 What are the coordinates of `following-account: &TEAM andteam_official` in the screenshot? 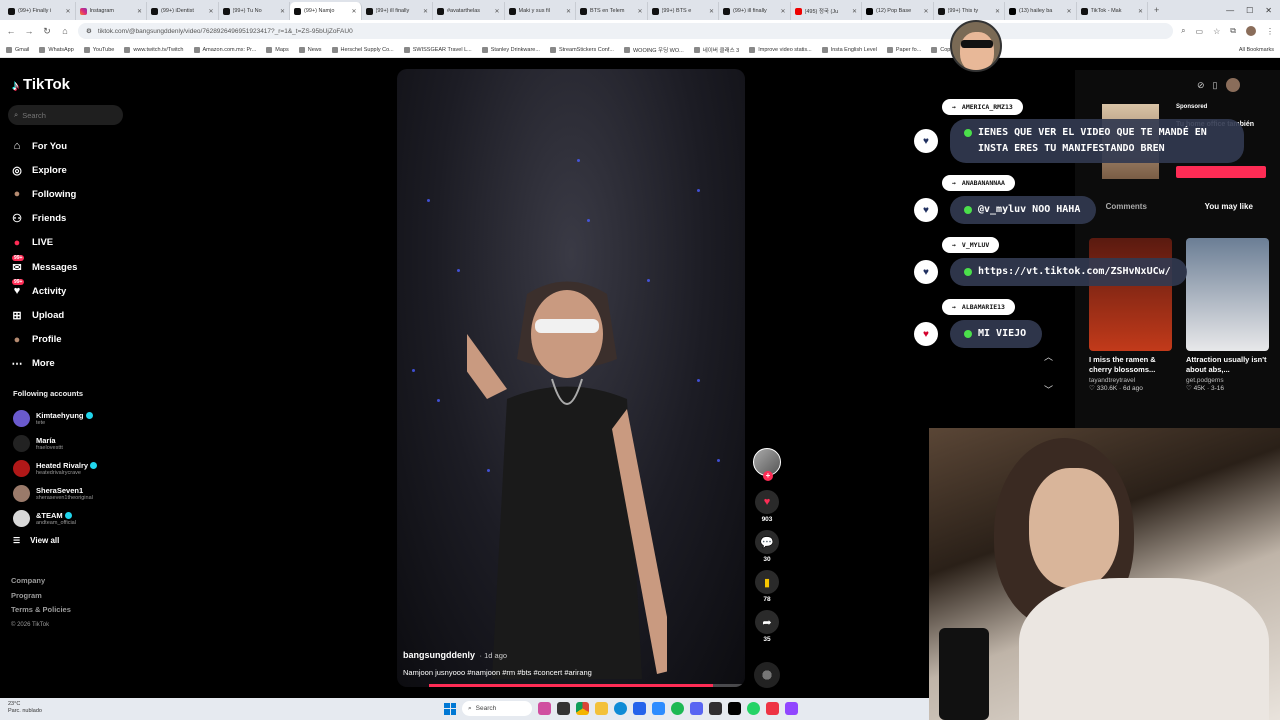 It's located at (70, 518).